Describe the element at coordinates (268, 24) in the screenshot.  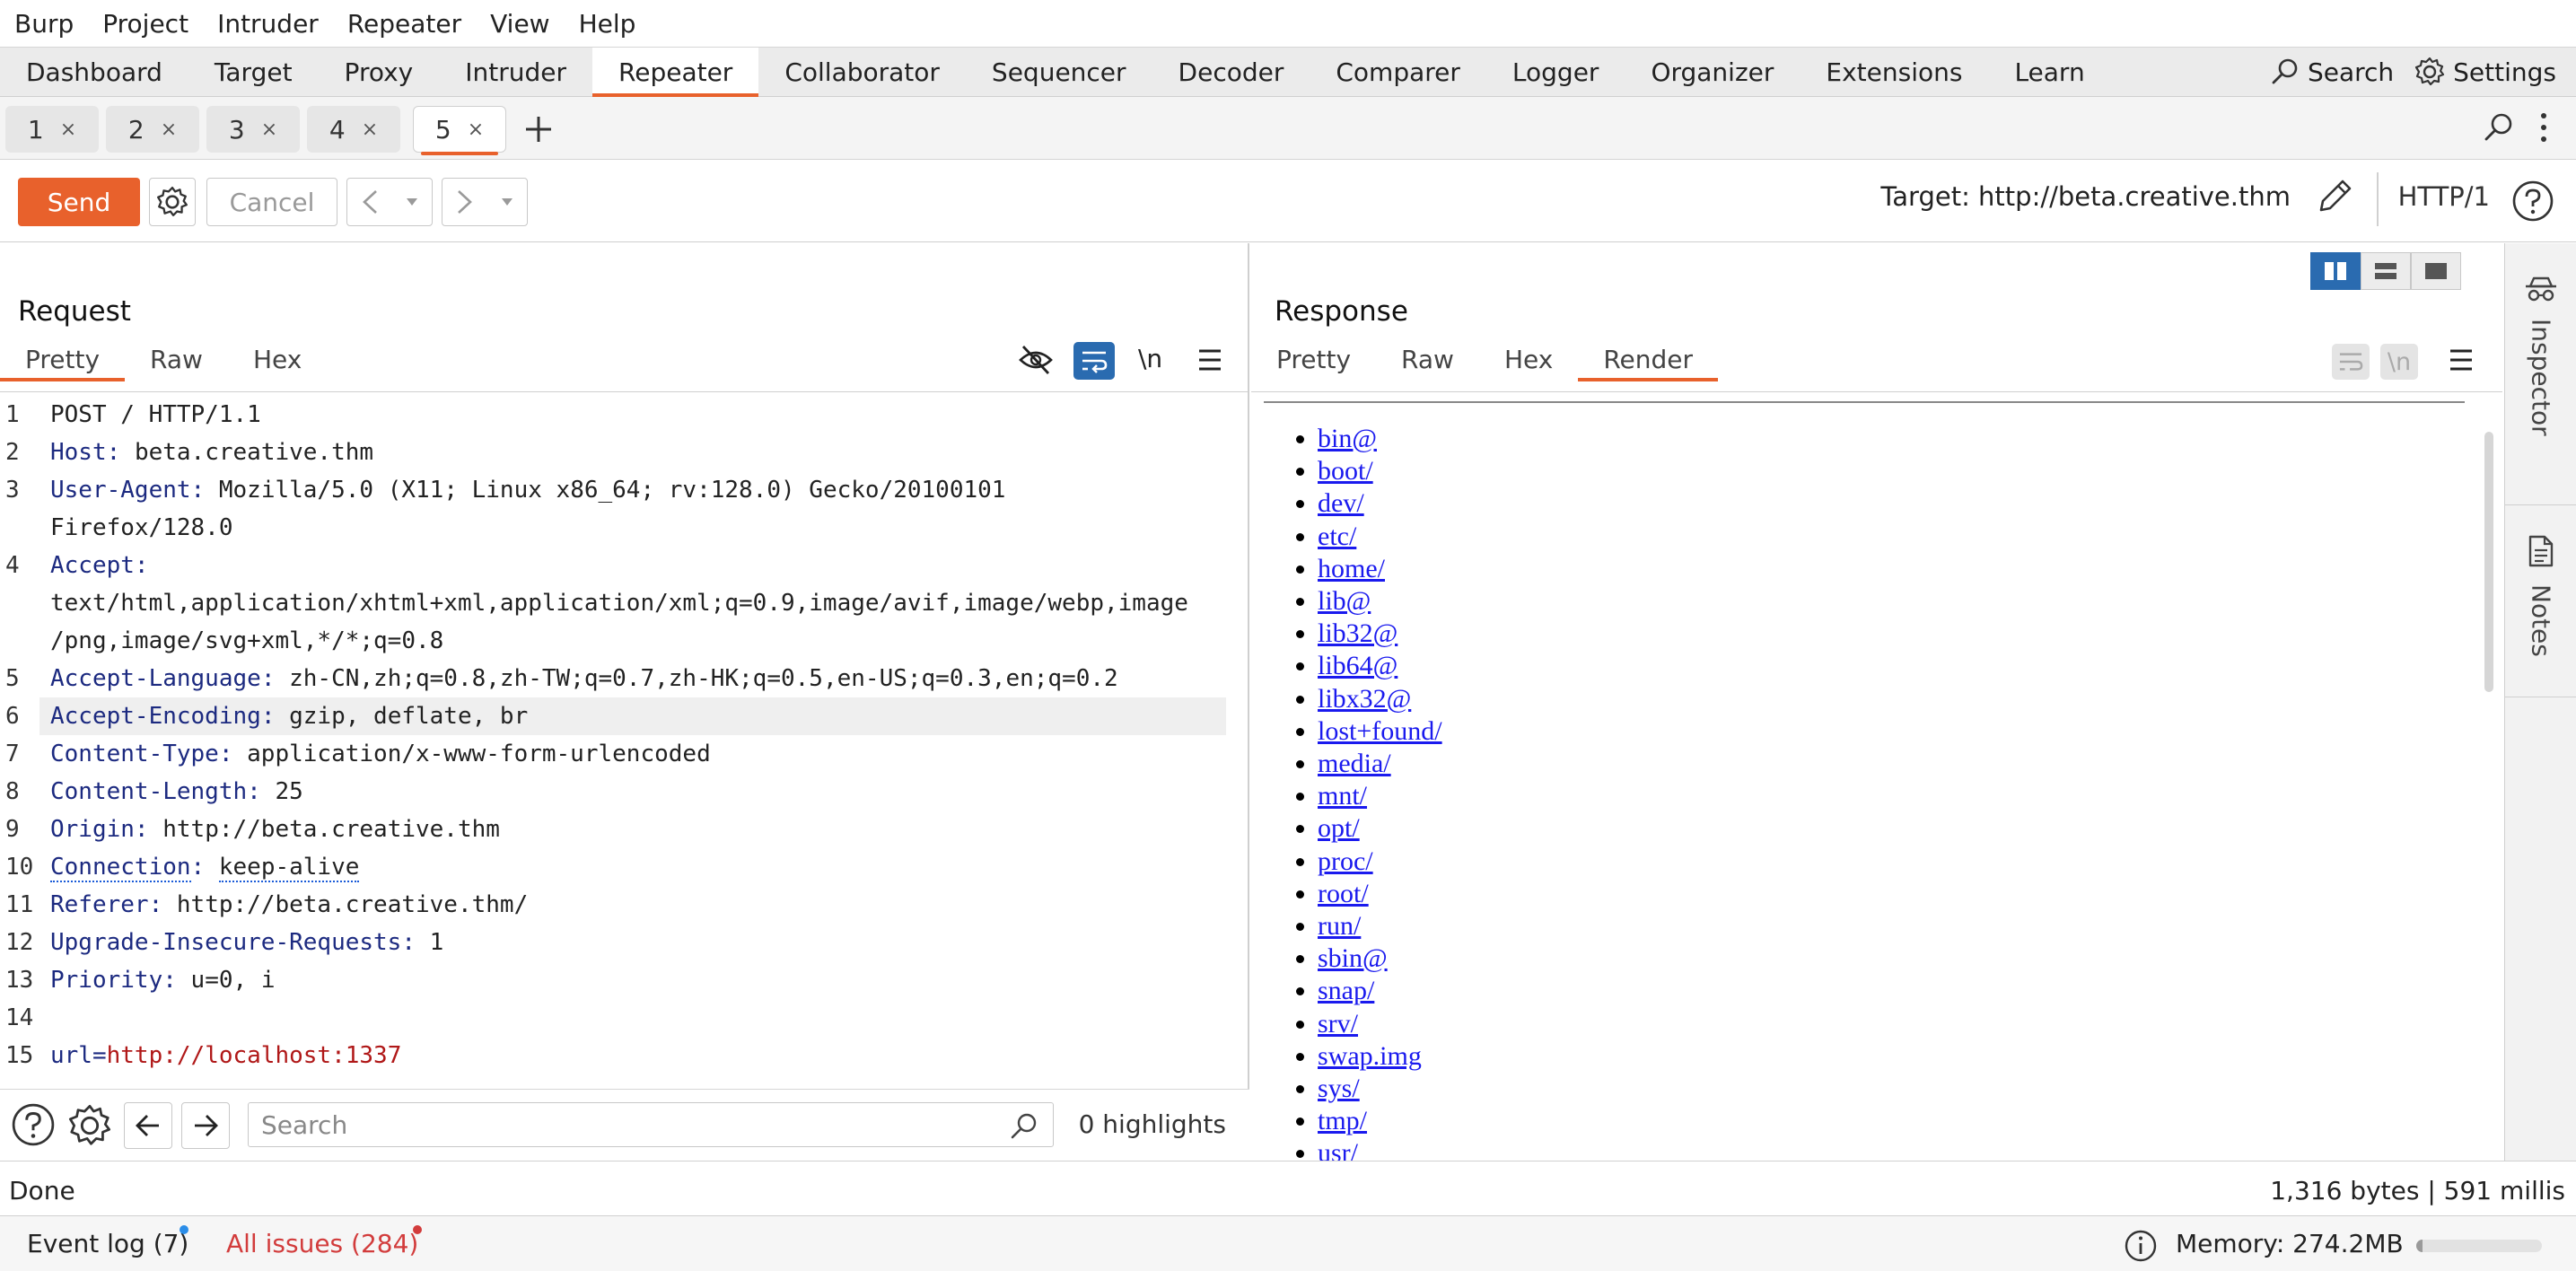
I see `menu-intruder: Intruder` at that location.